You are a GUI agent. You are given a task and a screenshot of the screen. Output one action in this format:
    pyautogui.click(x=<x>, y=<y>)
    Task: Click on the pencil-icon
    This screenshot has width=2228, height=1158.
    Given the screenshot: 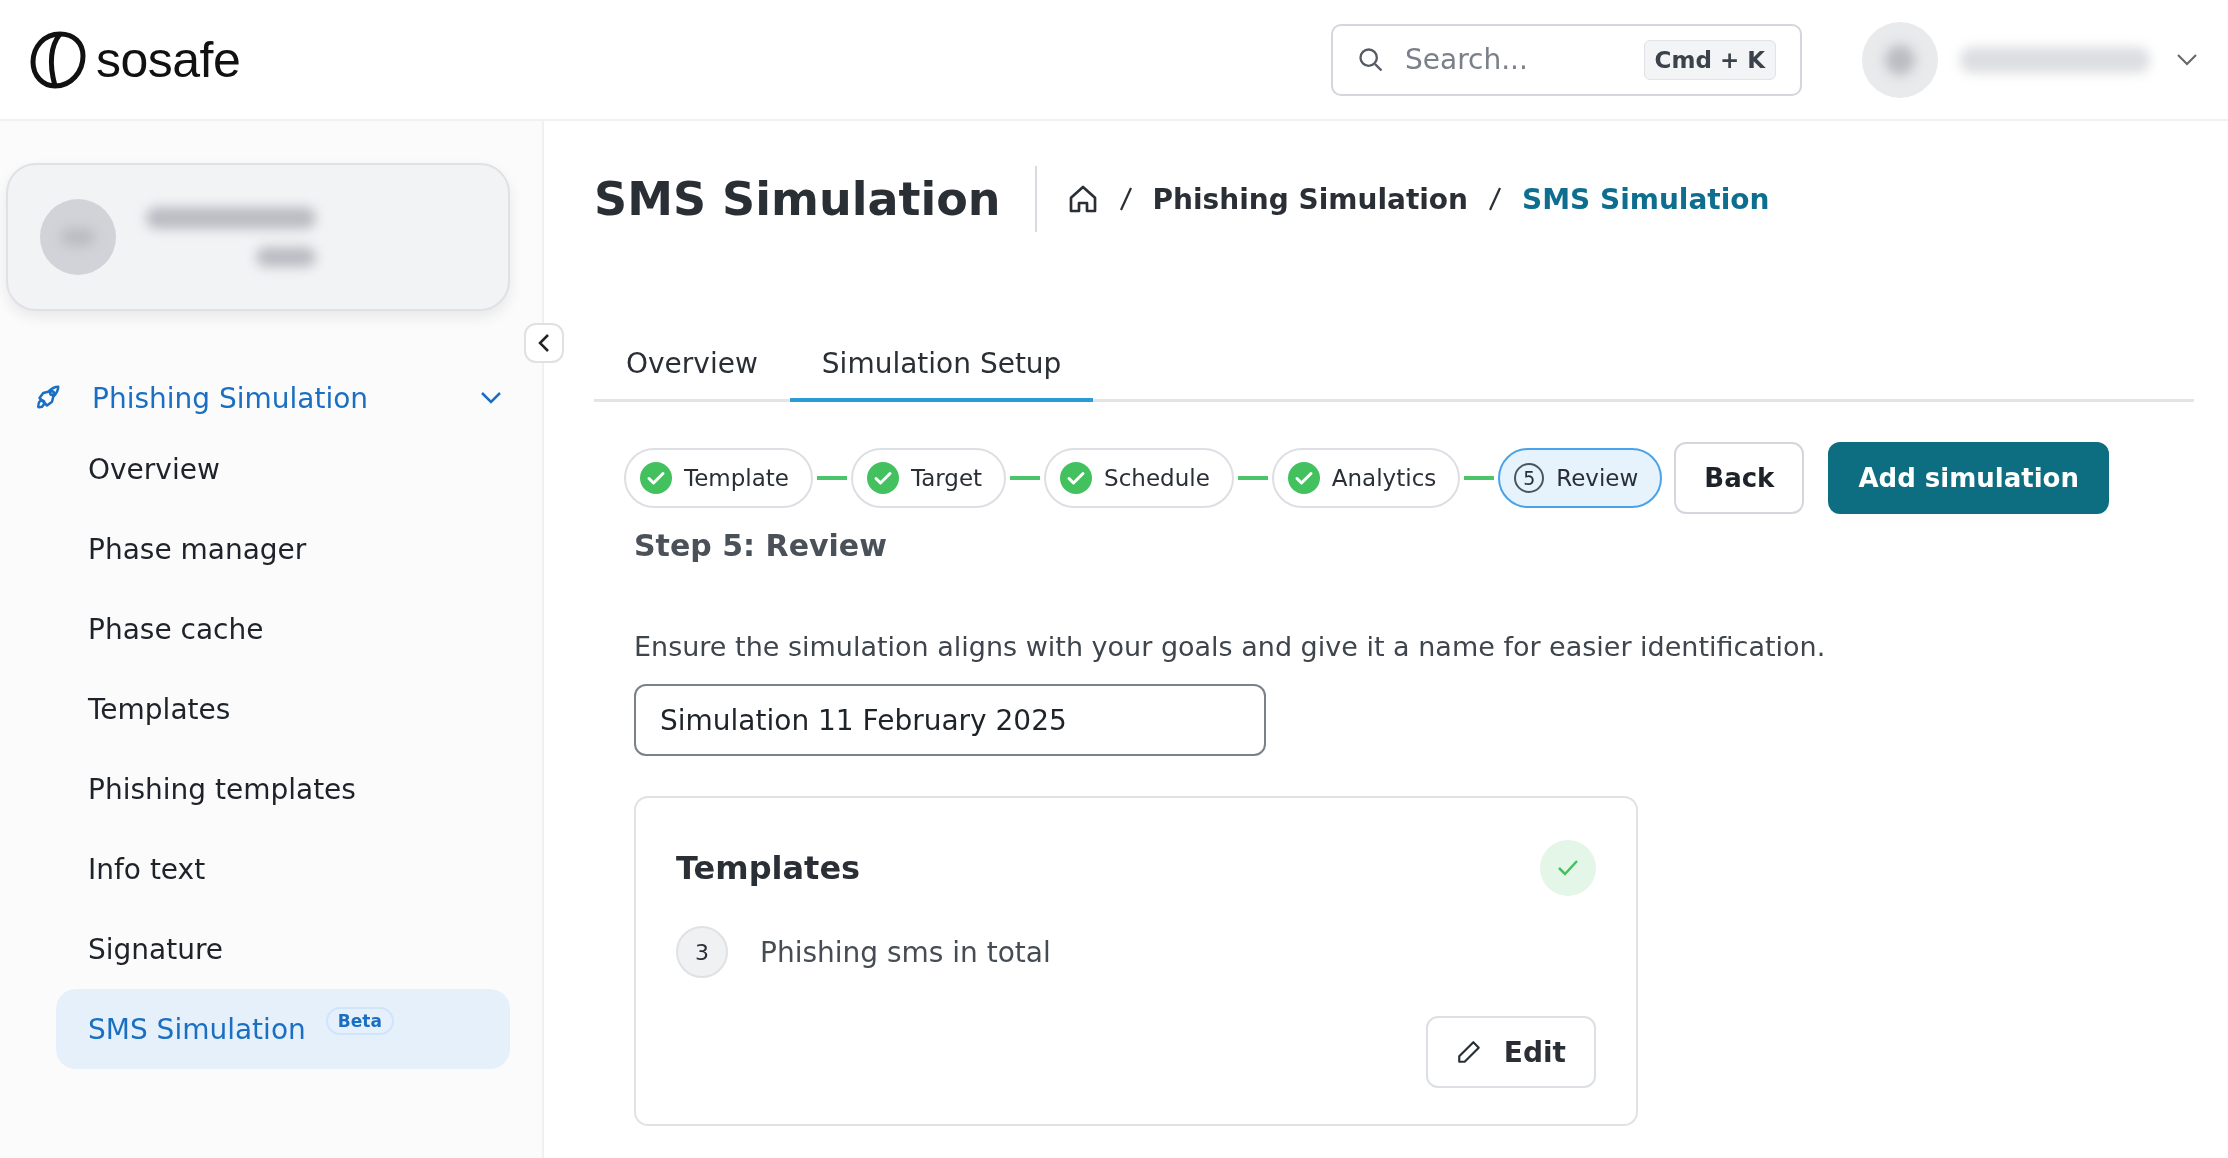 What is the action you would take?
    pyautogui.click(x=1468, y=1052)
    